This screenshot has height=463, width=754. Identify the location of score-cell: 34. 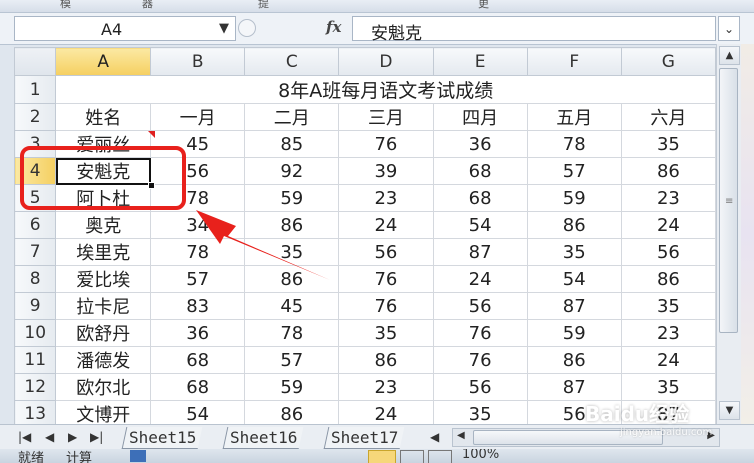
(198, 225).